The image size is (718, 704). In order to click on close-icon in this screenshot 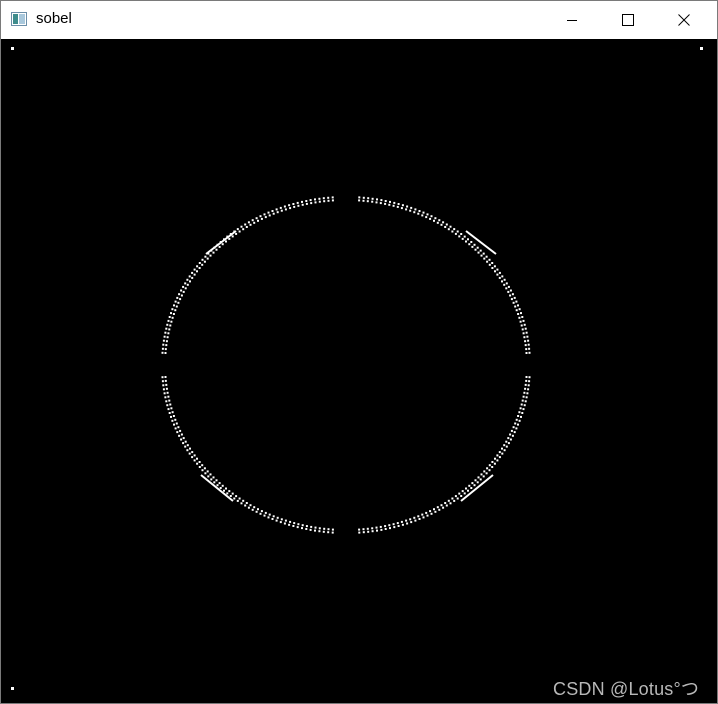, I will do `click(684, 20)`.